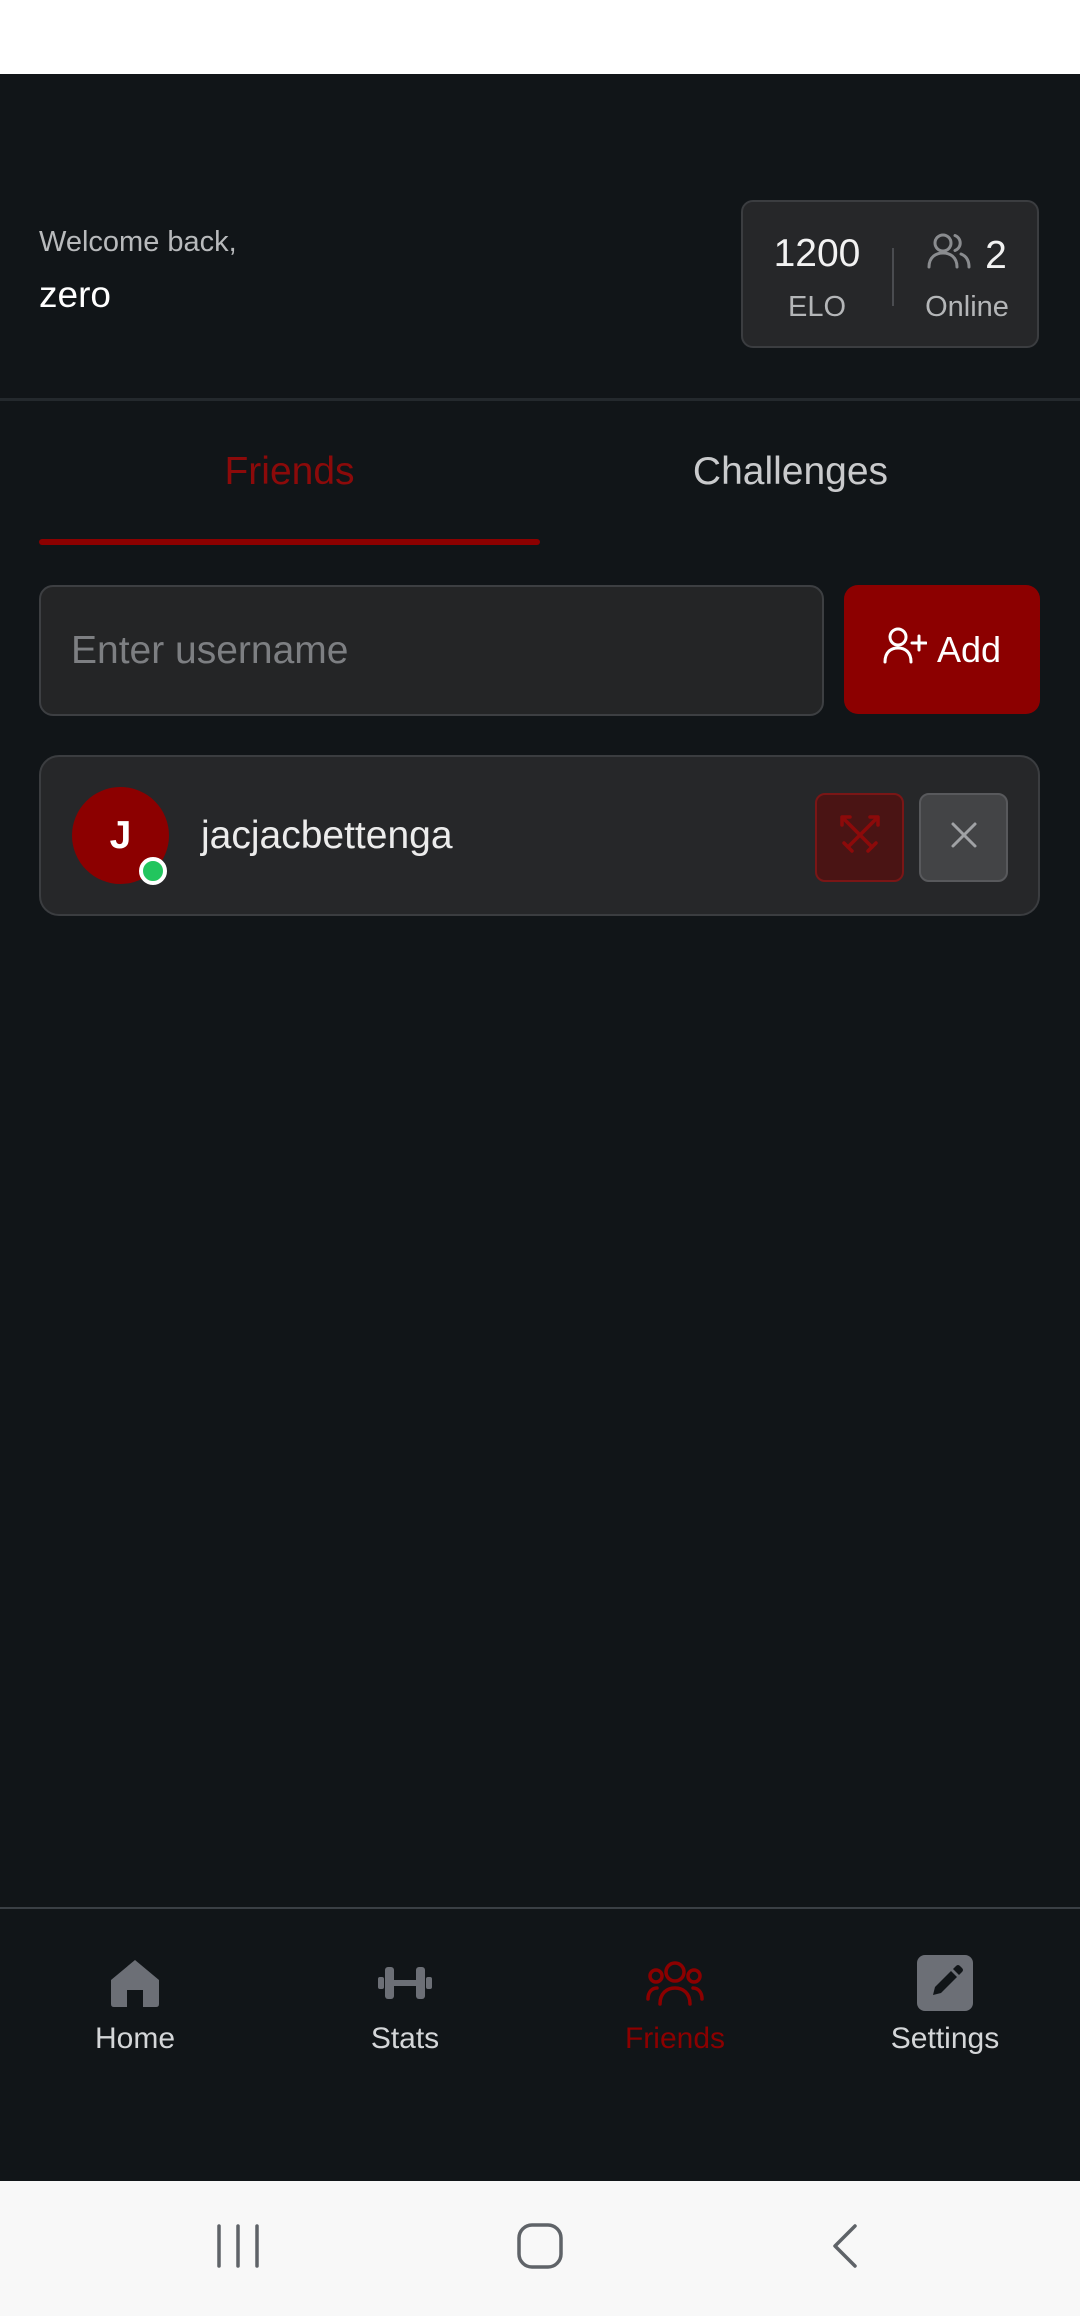 Image resolution: width=1080 pixels, height=2316 pixels. I want to click on online-count: 2, so click(996, 255).